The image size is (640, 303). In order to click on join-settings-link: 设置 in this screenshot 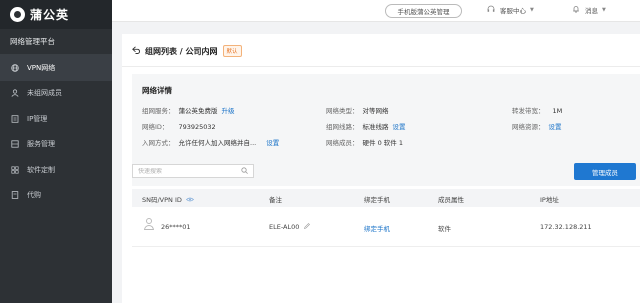, I will do `click(272, 143)`.